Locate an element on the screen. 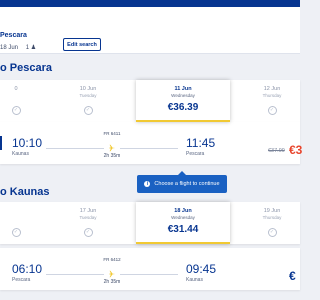 Image resolution: width=320 pixels, height=300 pixels. selected-date-cell: 18 Jun Wednesday €31.44 is located at coordinates (183, 223).